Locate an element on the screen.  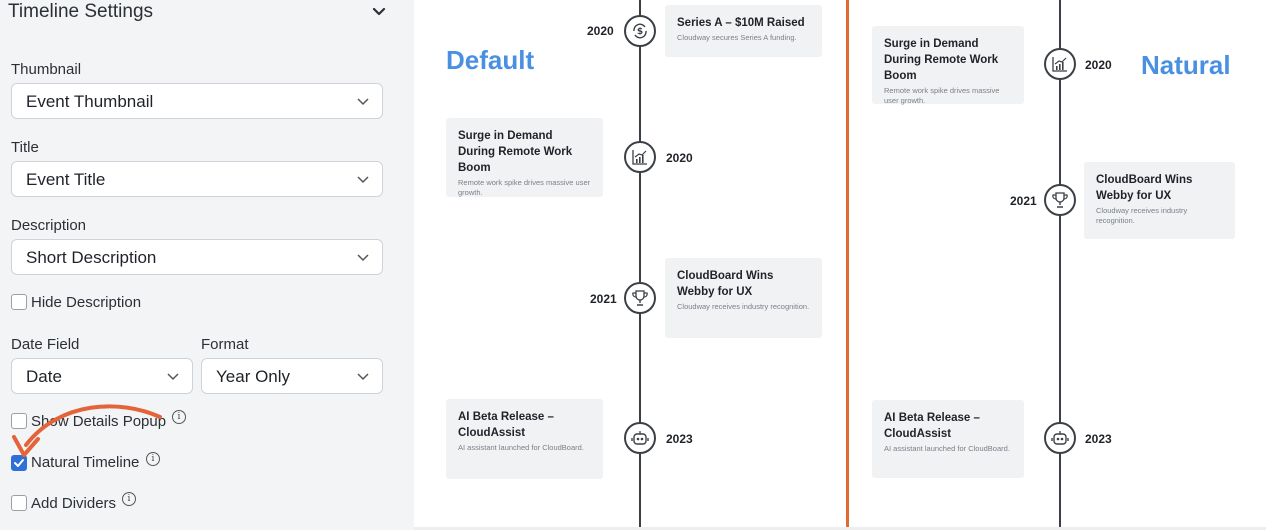
panel-title: Timeline Settings is located at coordinates (81, 11).